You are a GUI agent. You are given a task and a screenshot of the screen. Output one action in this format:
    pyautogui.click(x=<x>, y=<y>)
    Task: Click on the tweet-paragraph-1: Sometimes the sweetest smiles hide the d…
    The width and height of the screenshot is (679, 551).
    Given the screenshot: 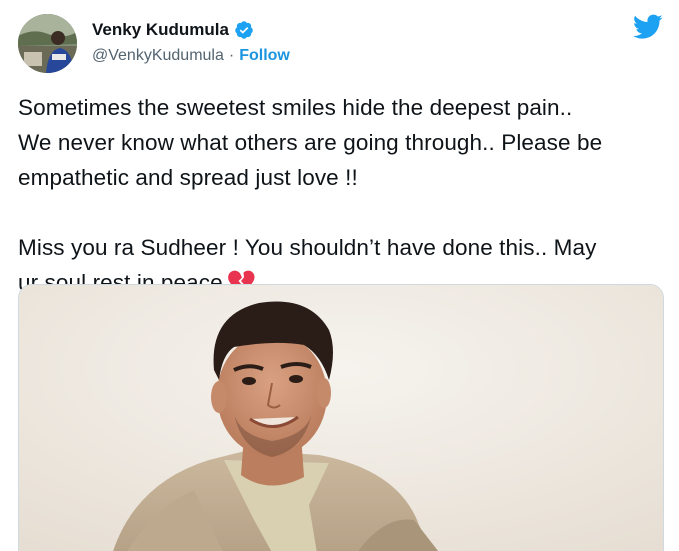 What is the action you would take?
    pyautogui.click(x=310, y=142)
    